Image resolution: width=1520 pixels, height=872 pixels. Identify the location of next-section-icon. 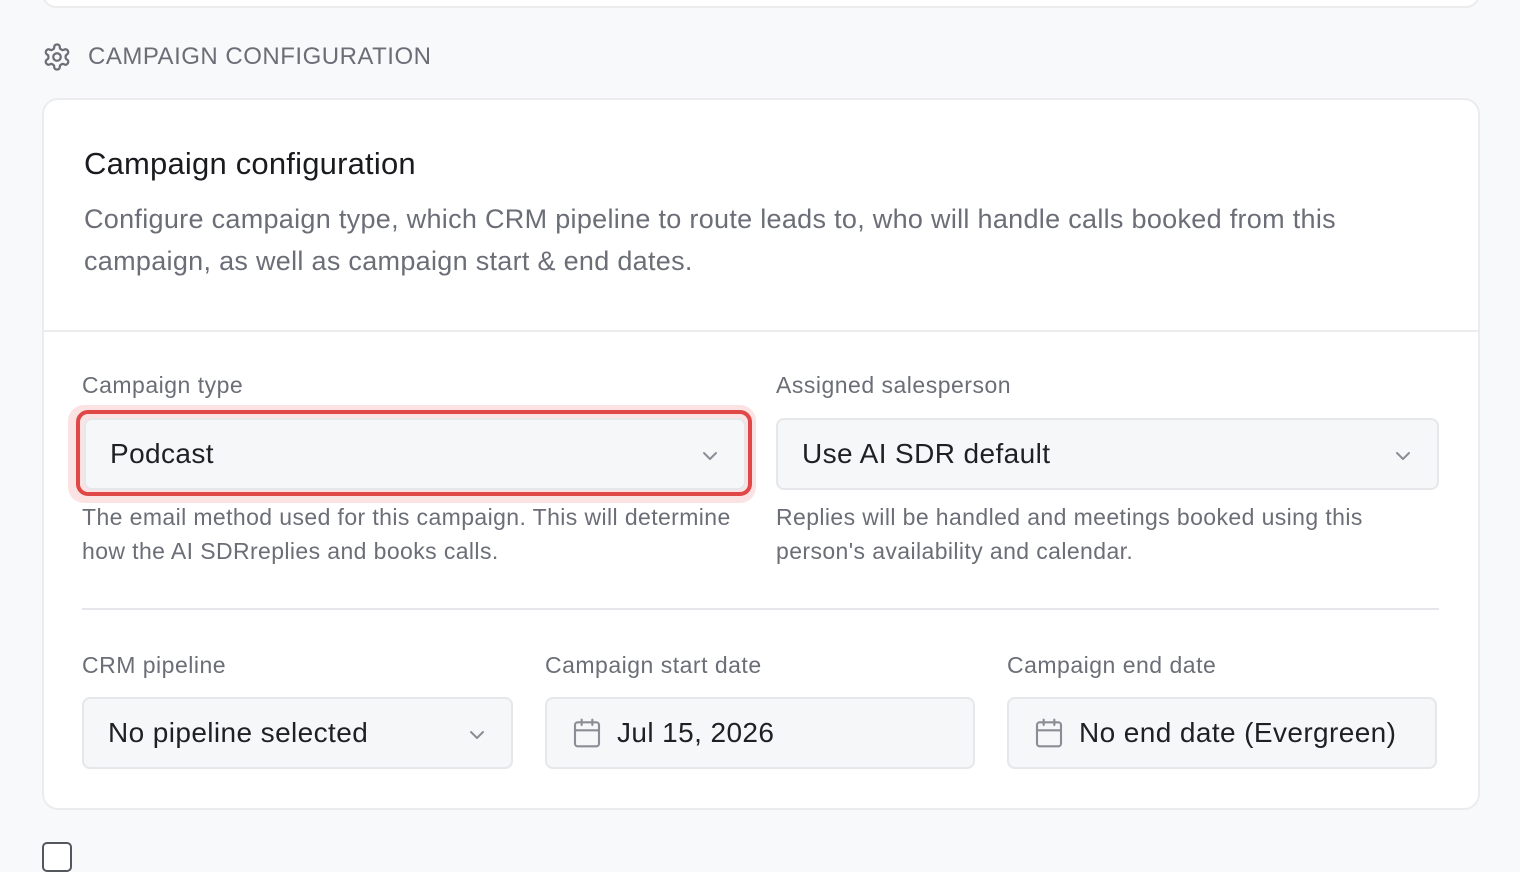
(57, 857).